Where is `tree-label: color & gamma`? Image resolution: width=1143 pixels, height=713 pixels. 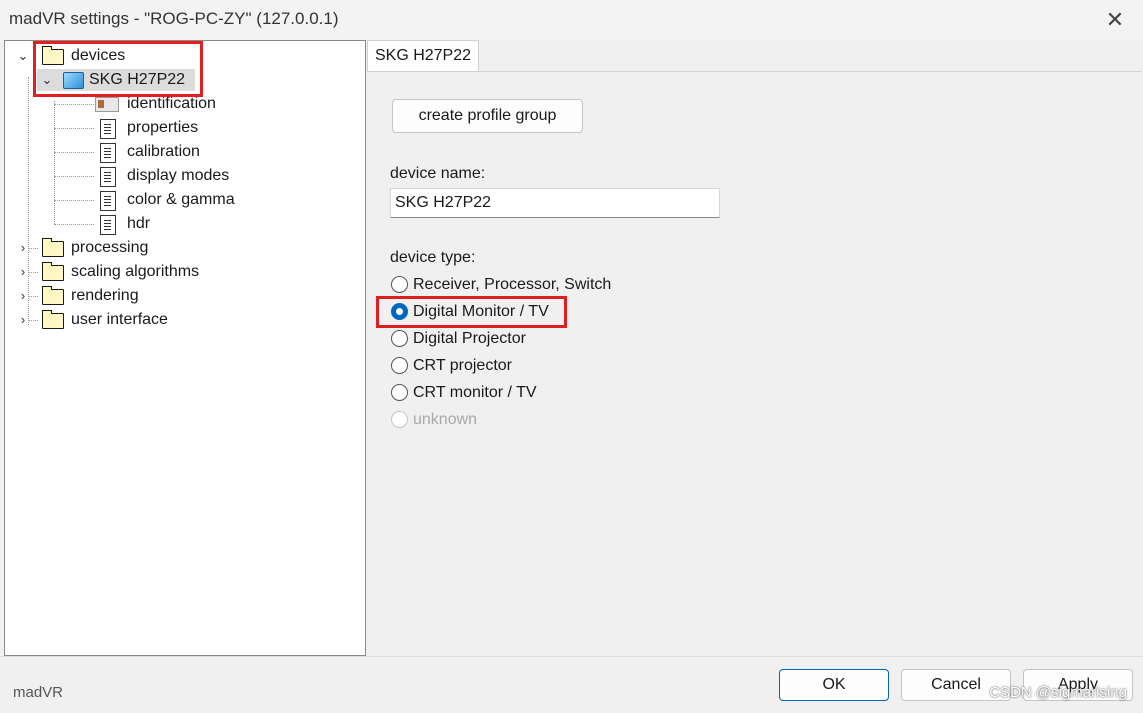
tree-label: color & gamma is located at coordinates (181, 199).